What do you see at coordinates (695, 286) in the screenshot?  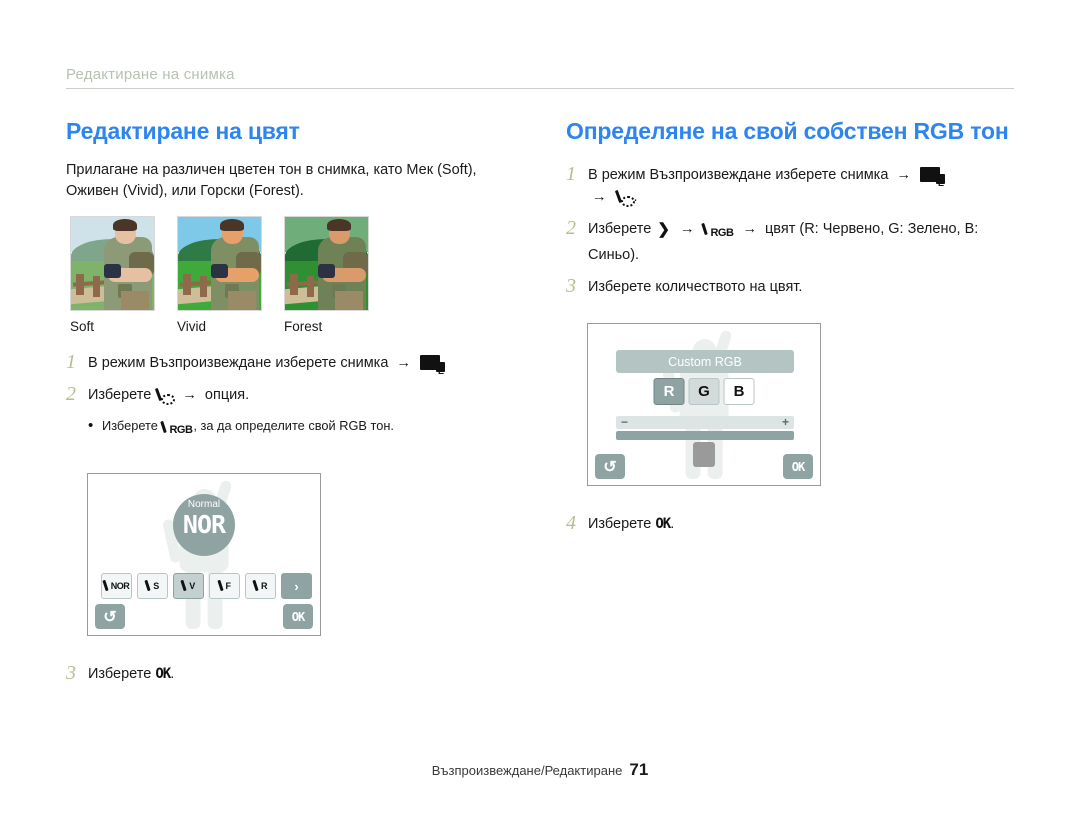 I see `step-text: Изберете количеството на цвят.` at bounding box center [695, 286].